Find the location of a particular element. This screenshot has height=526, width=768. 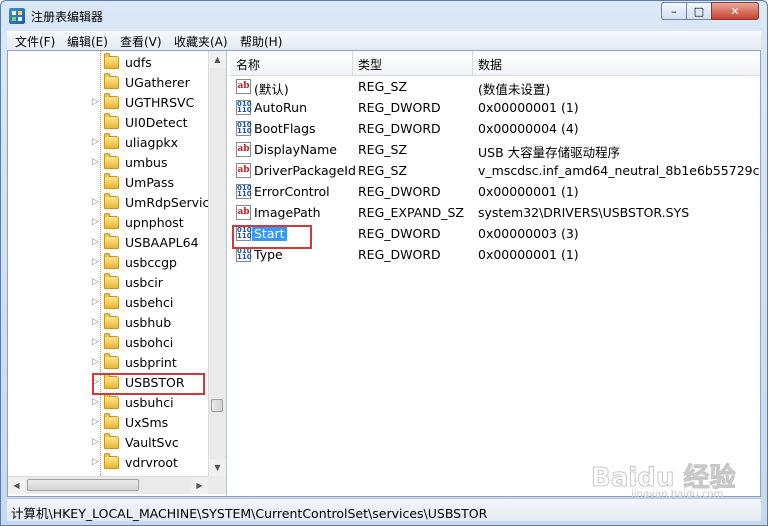

menu-favorites: 收藏夹(A) is located at coordinates (201, 41).